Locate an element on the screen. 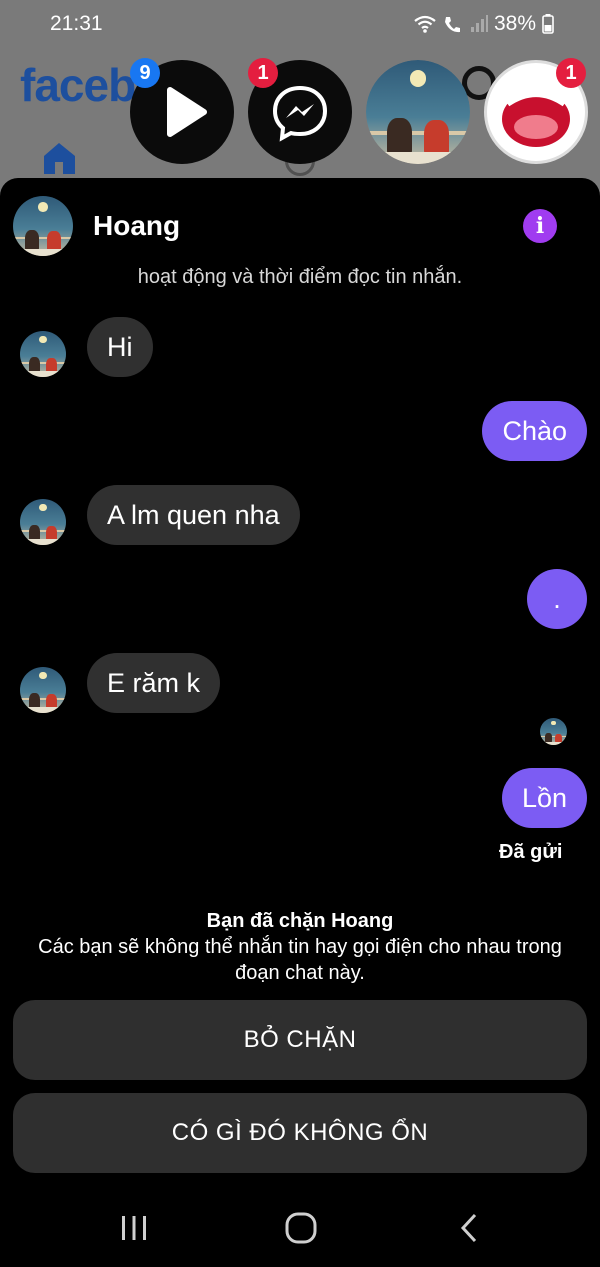  wifi-icon is located at coordinates (425, 24).